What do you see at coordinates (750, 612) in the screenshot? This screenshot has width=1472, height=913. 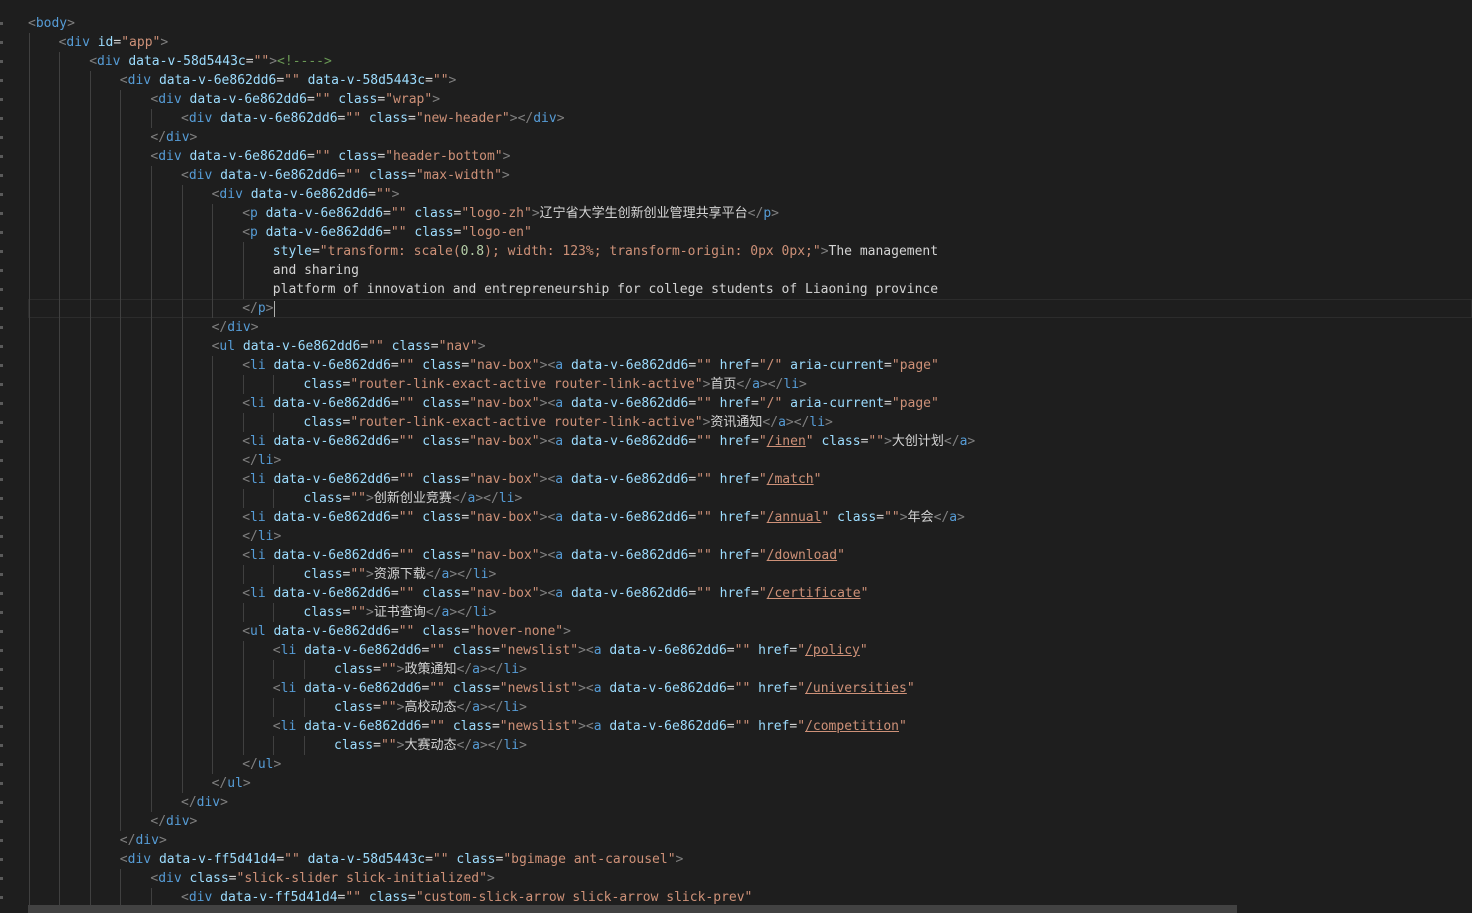 I see `code-line: class="">证书查询</a></li>` at bounding box center [750, 612].